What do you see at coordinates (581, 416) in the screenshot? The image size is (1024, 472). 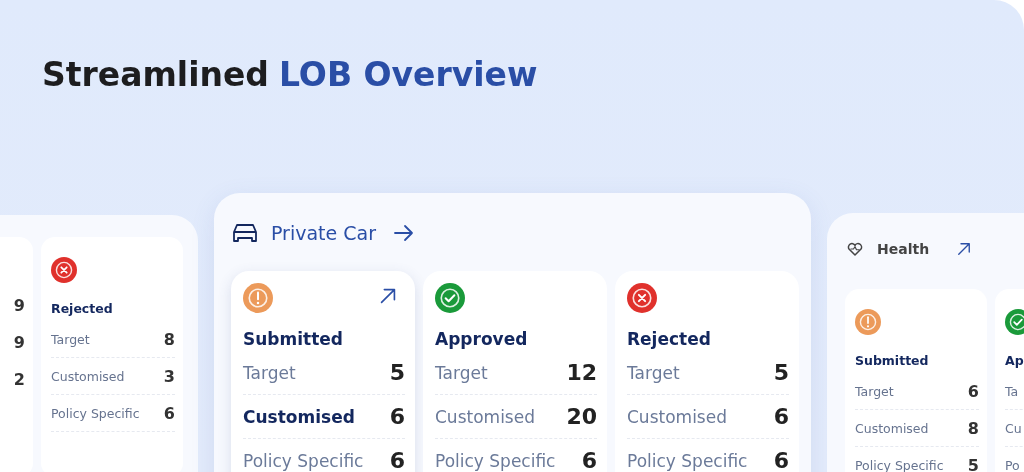 I see `metric-value: 20` at bounding box center [581, 416].